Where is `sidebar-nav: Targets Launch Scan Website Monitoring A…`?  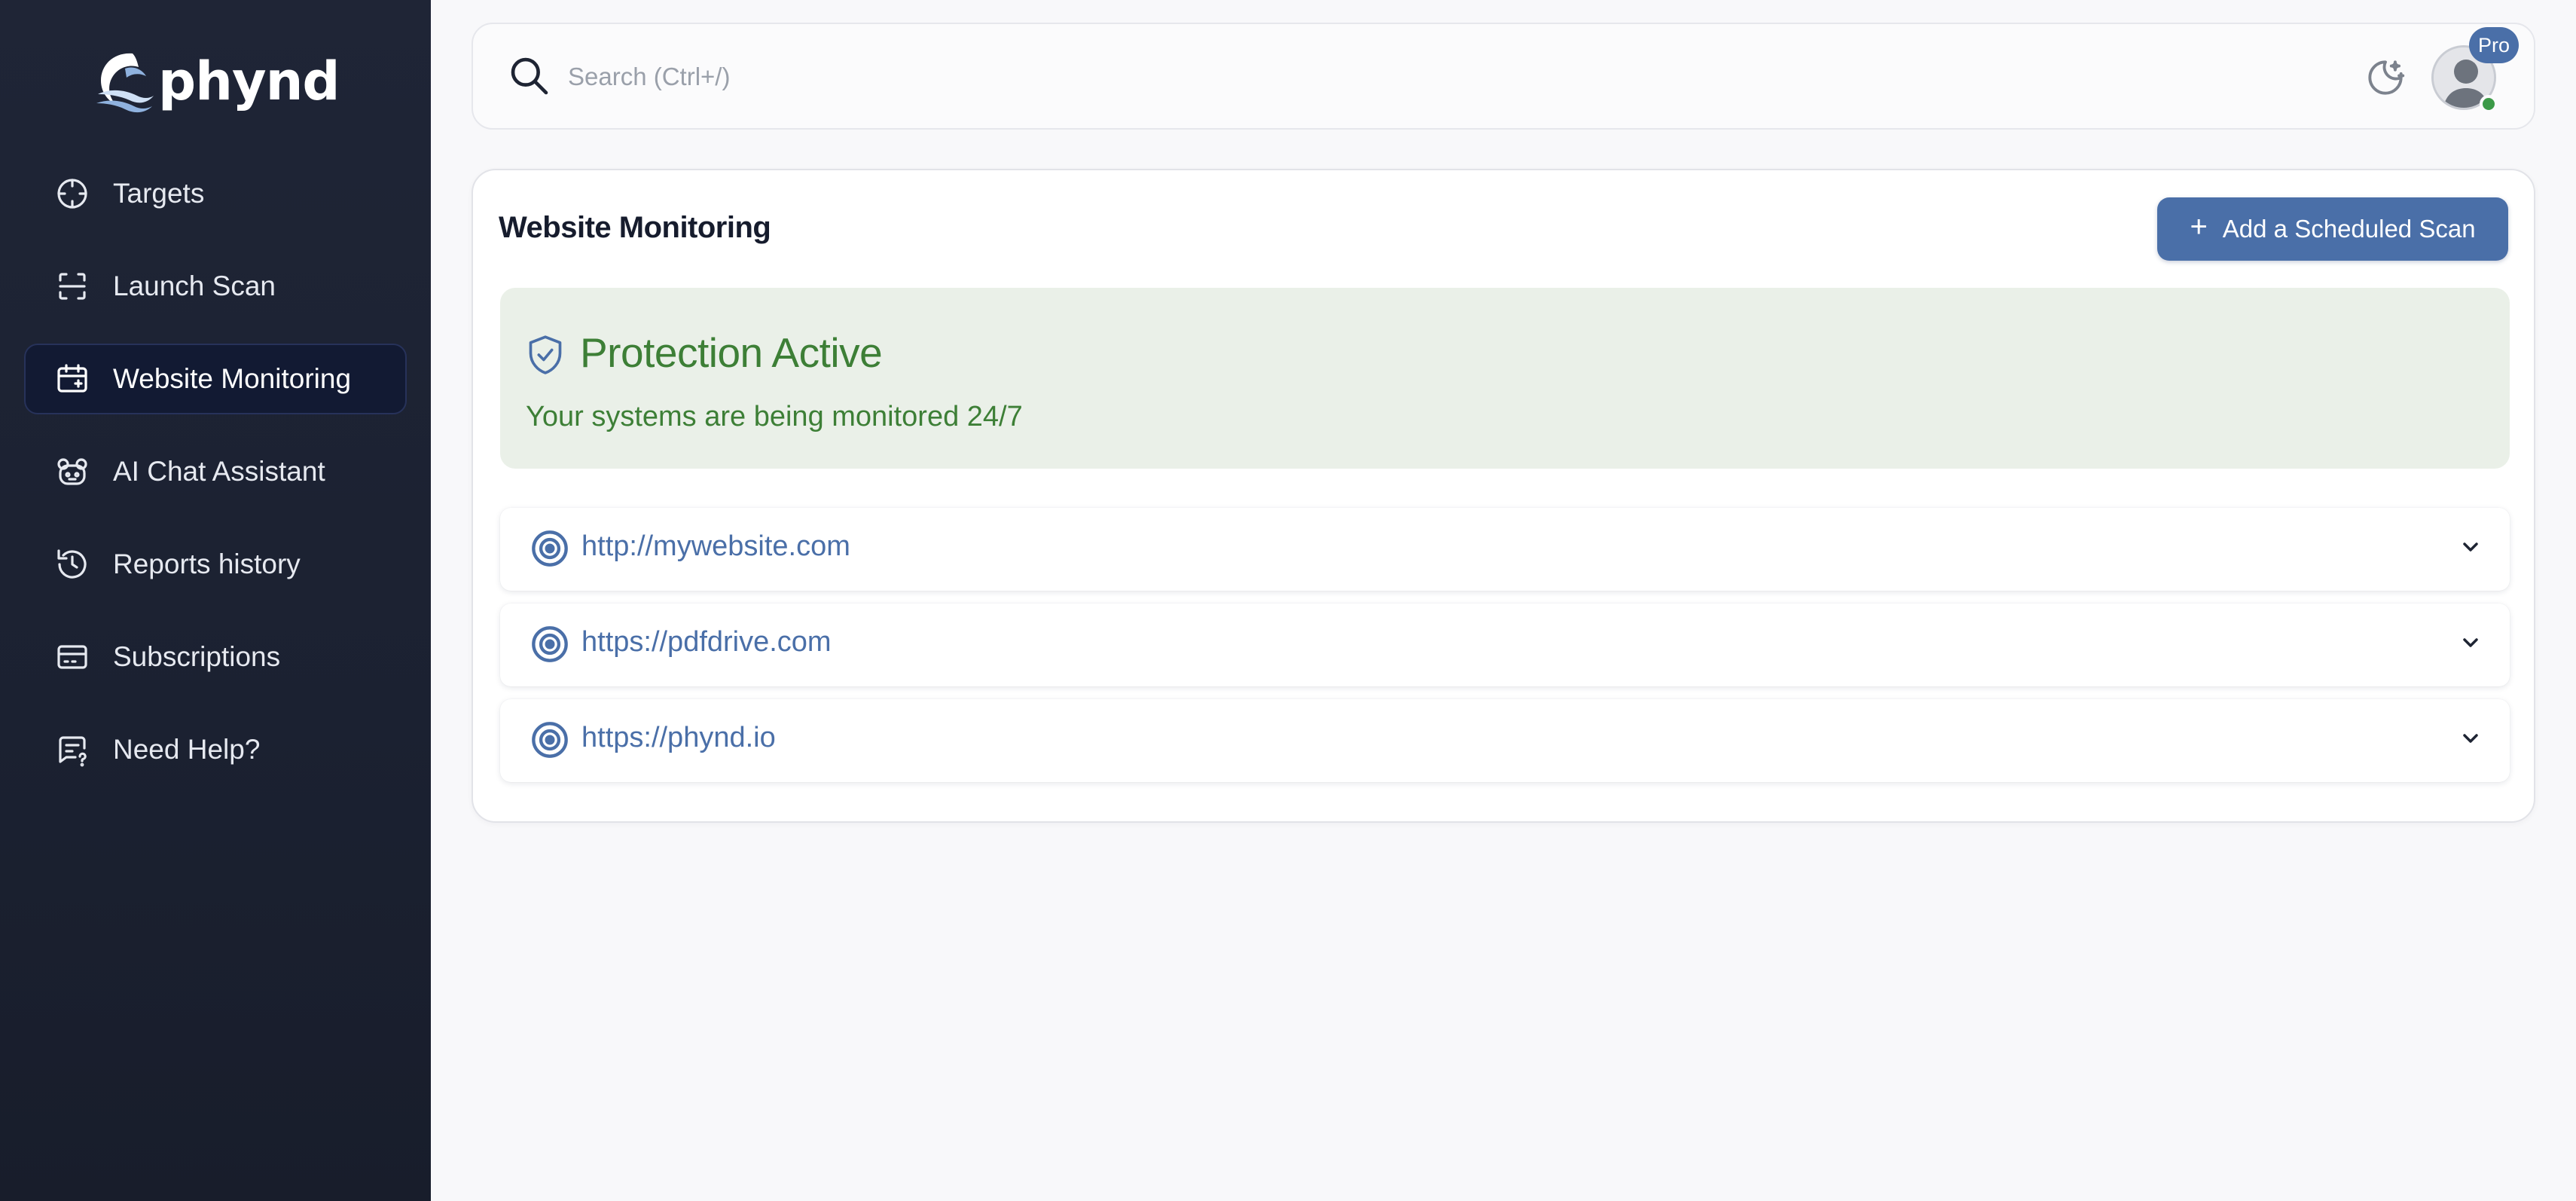
sidebar-nav: Targets Launch Scan Website Monitoring A… is located at coordinates (216, 482).